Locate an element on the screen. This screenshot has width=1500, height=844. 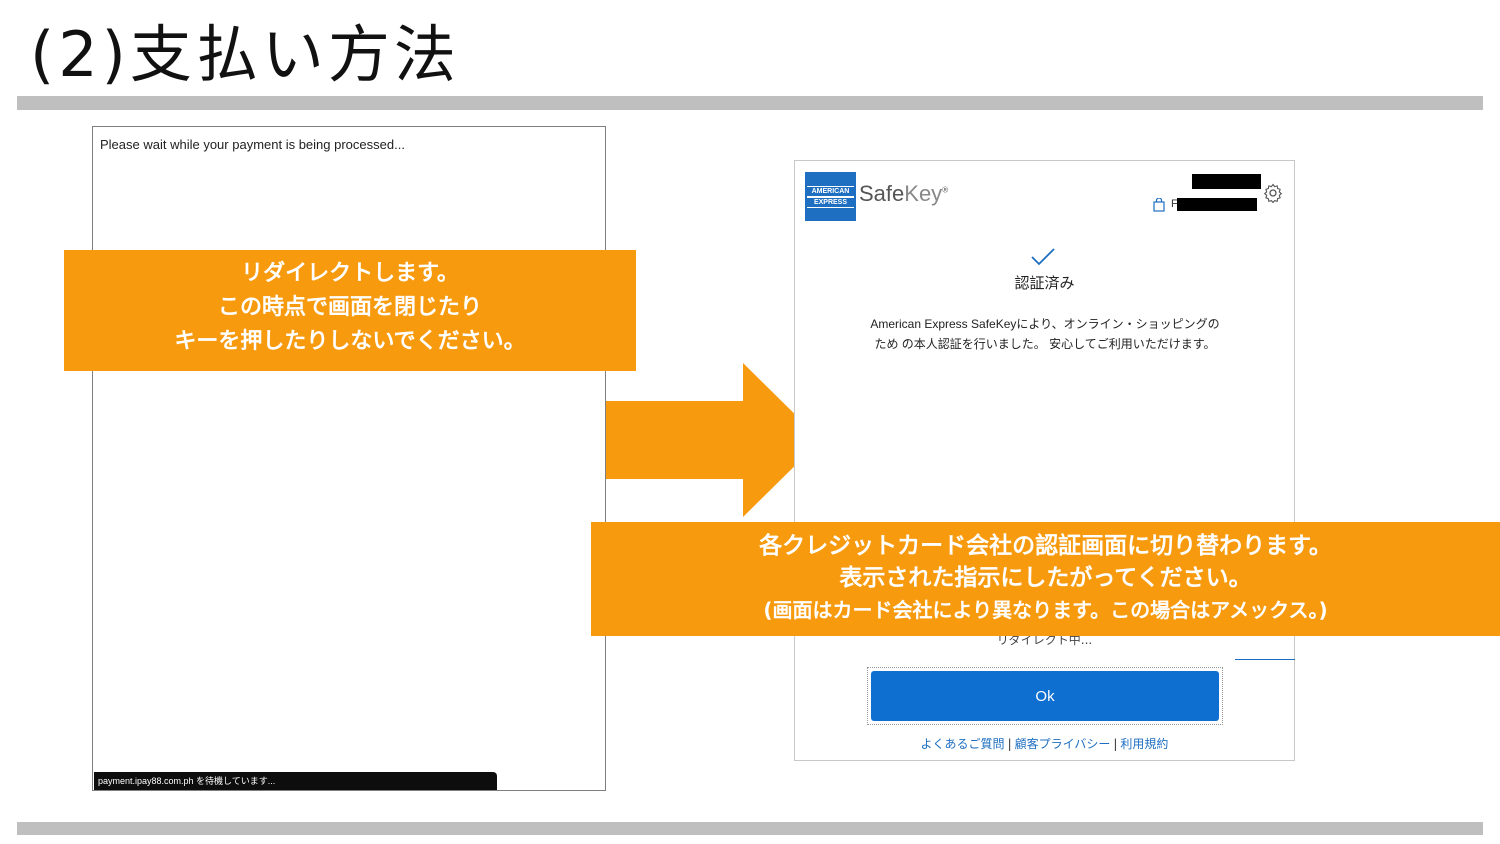
safekey-brand-key: Key is located at coordinates (923, 193).